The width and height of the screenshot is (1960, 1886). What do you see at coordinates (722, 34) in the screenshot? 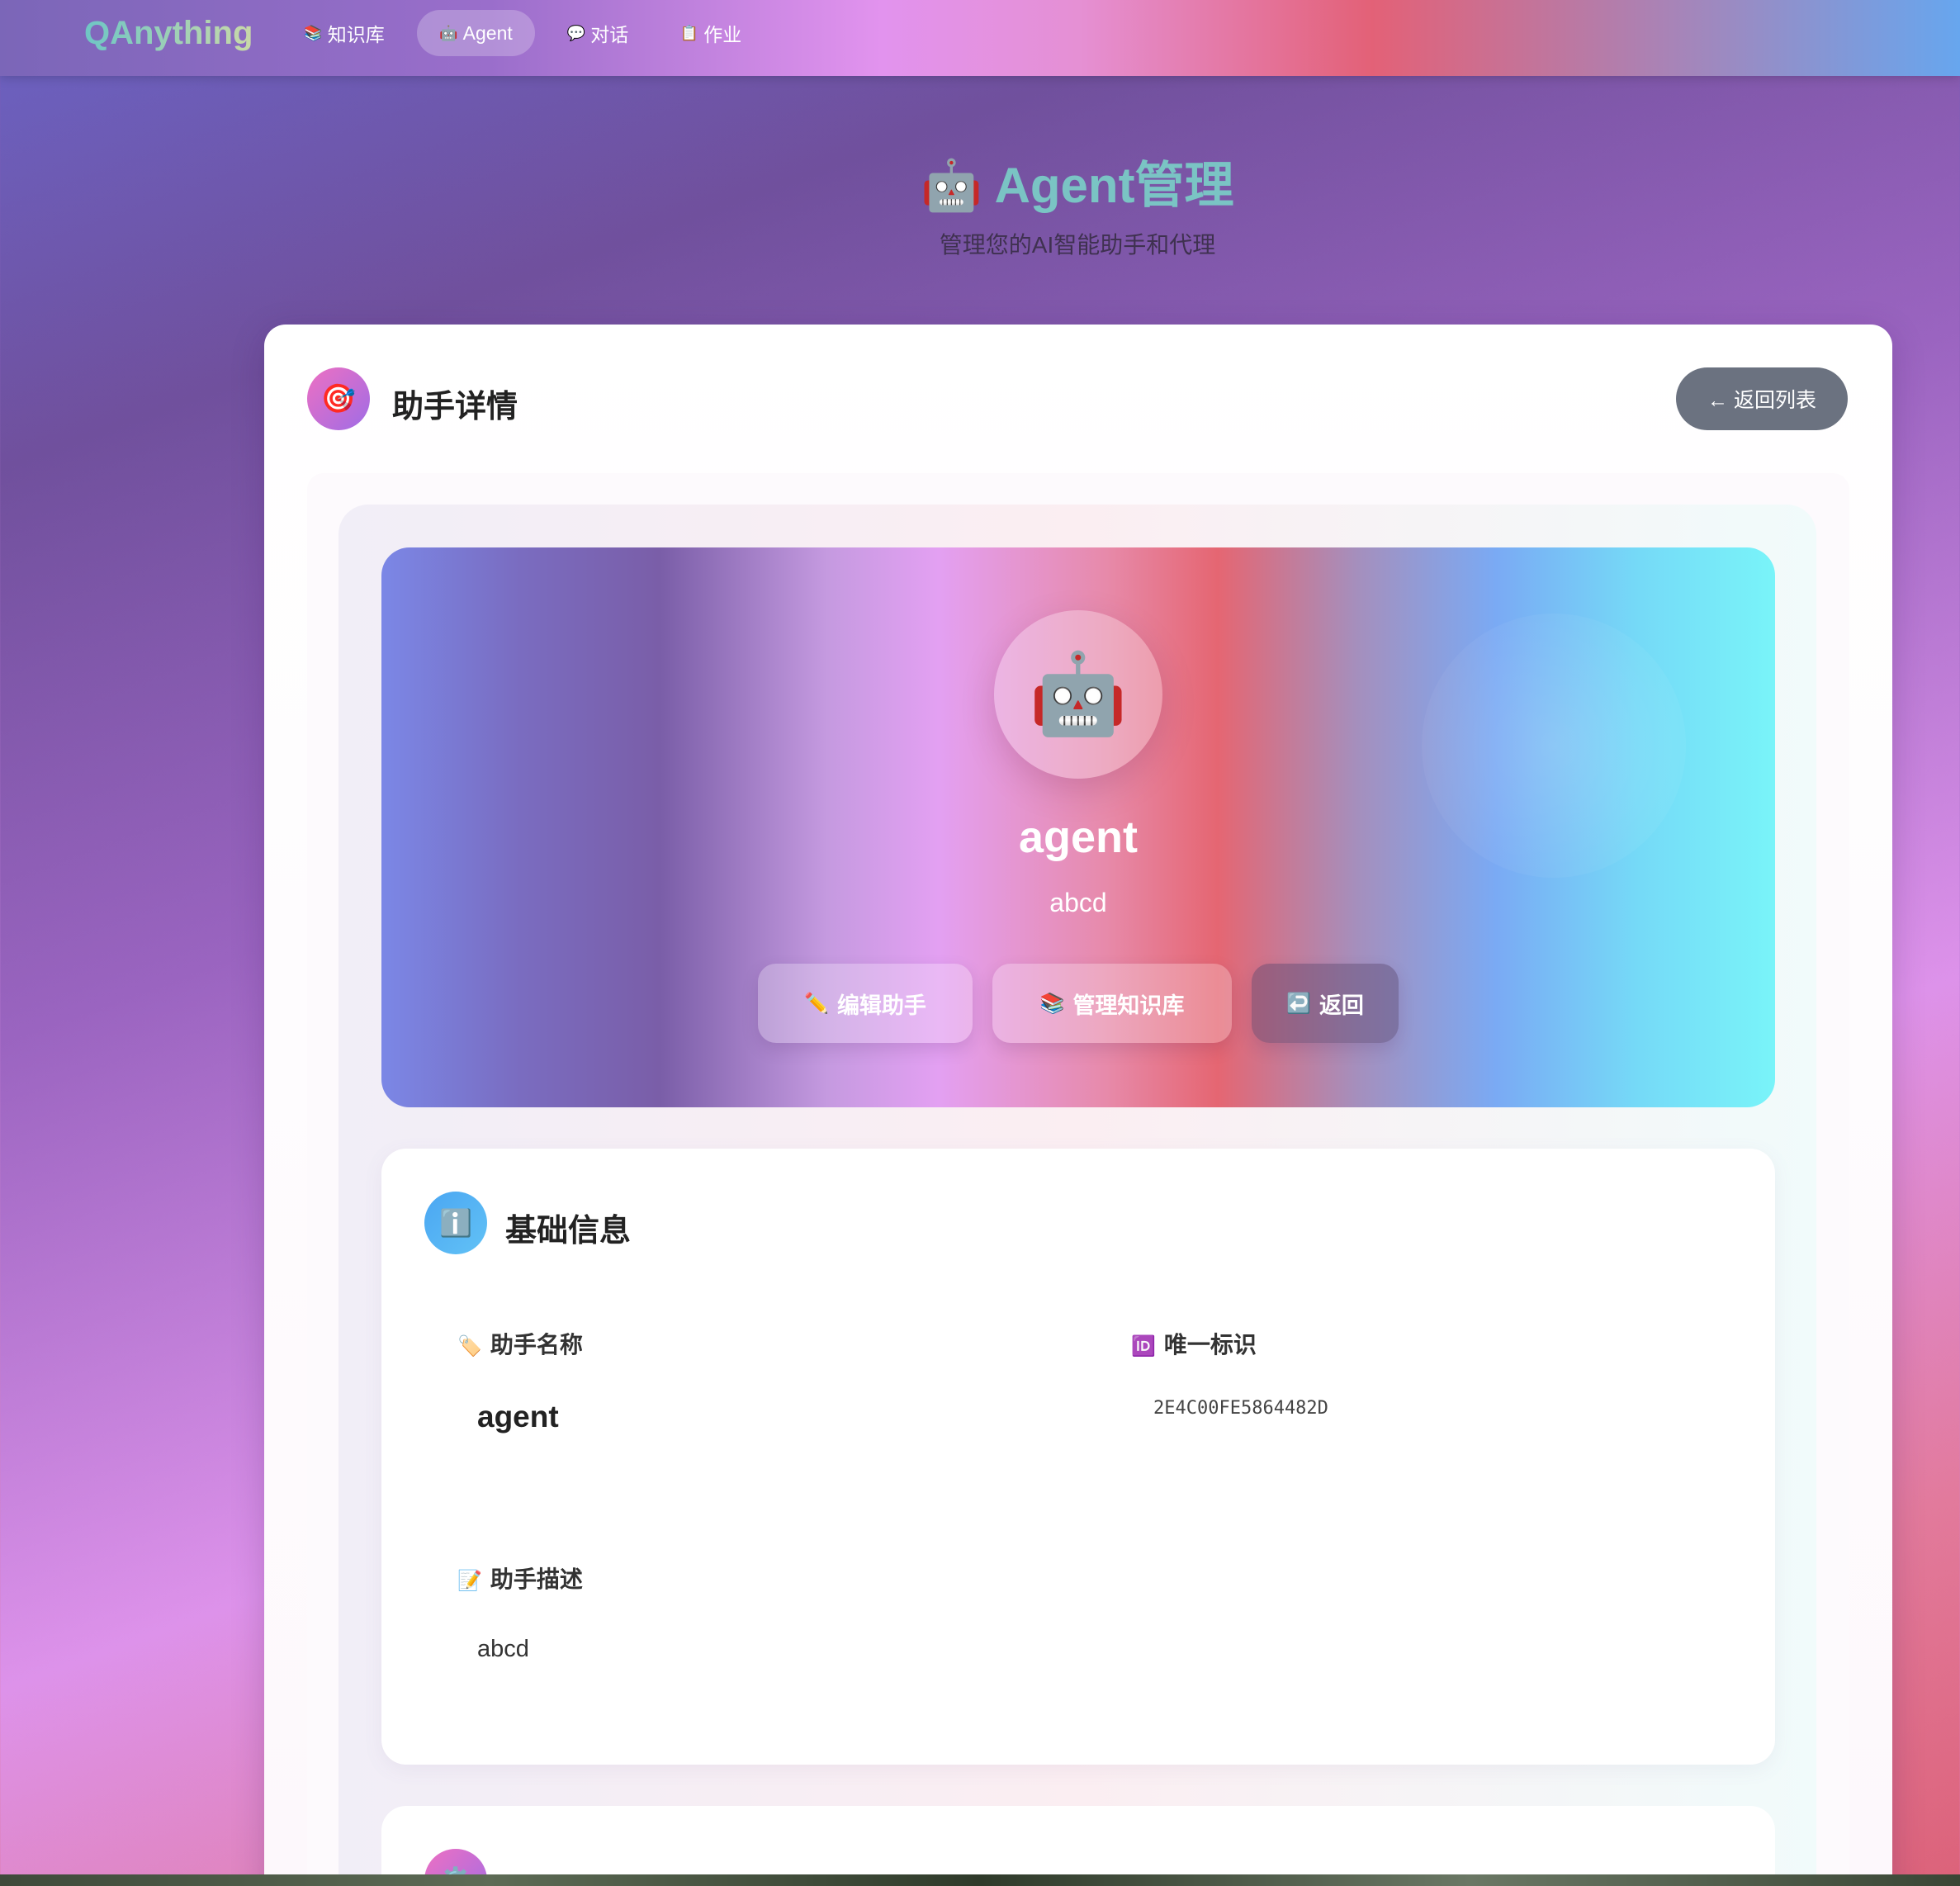
I see `nav-item-label: 作业` at bounding box center [722, 34].